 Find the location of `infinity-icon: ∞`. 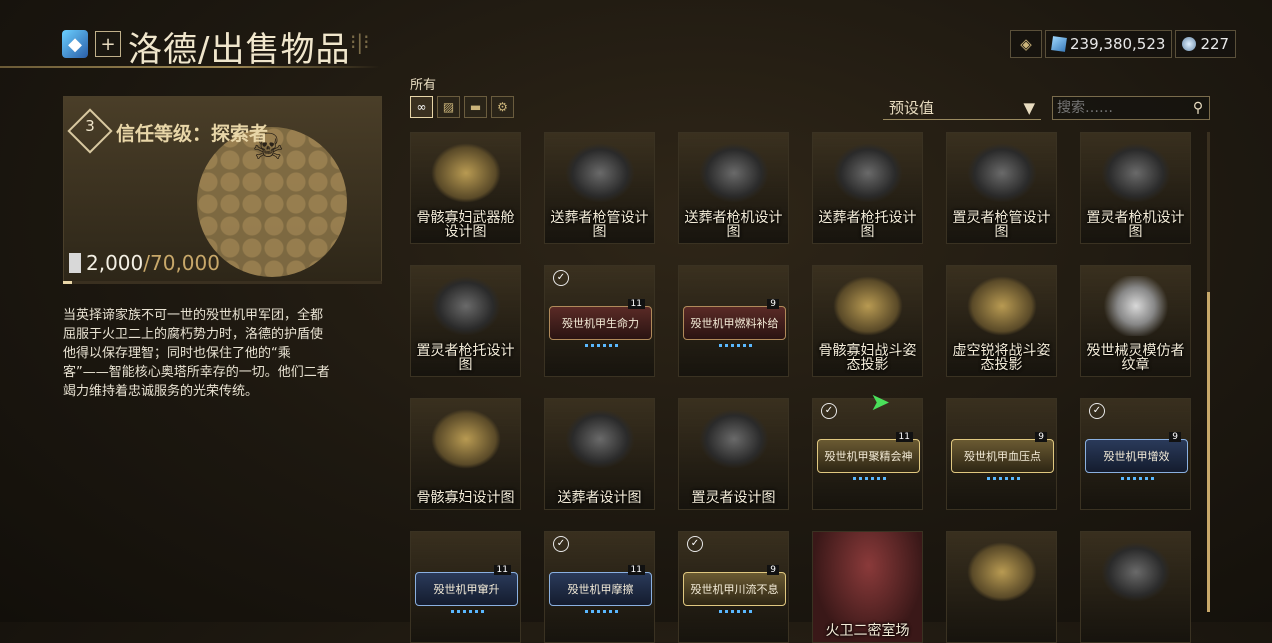

infinity-icon: ∞ is located at coordinates (421, 107).